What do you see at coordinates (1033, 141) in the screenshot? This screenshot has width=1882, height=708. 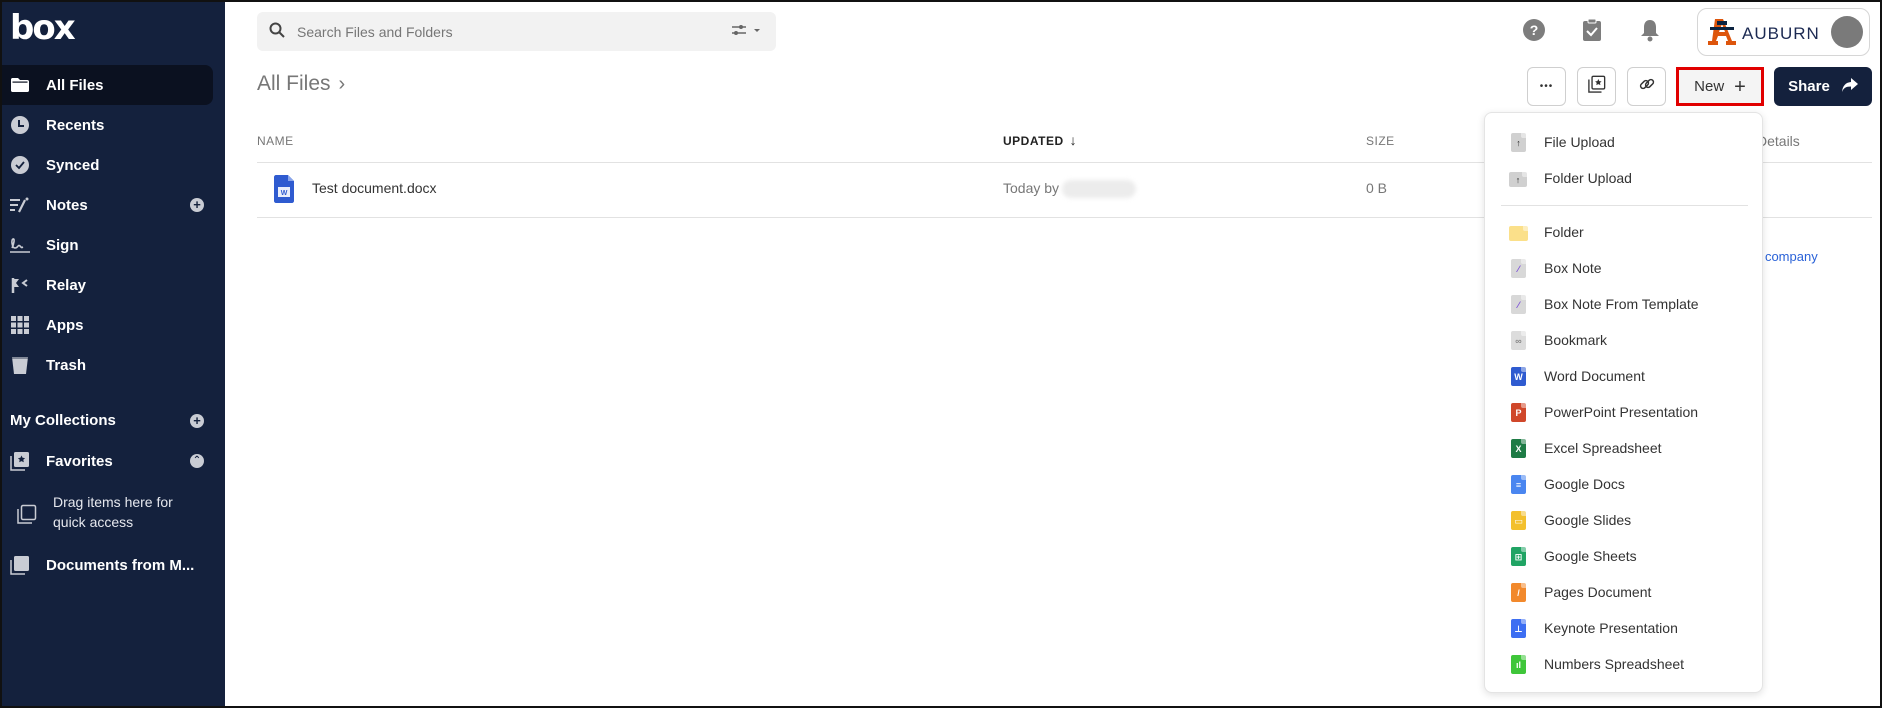 I see `column-header-label: UPDATED` at bounding box center [1033, 141].